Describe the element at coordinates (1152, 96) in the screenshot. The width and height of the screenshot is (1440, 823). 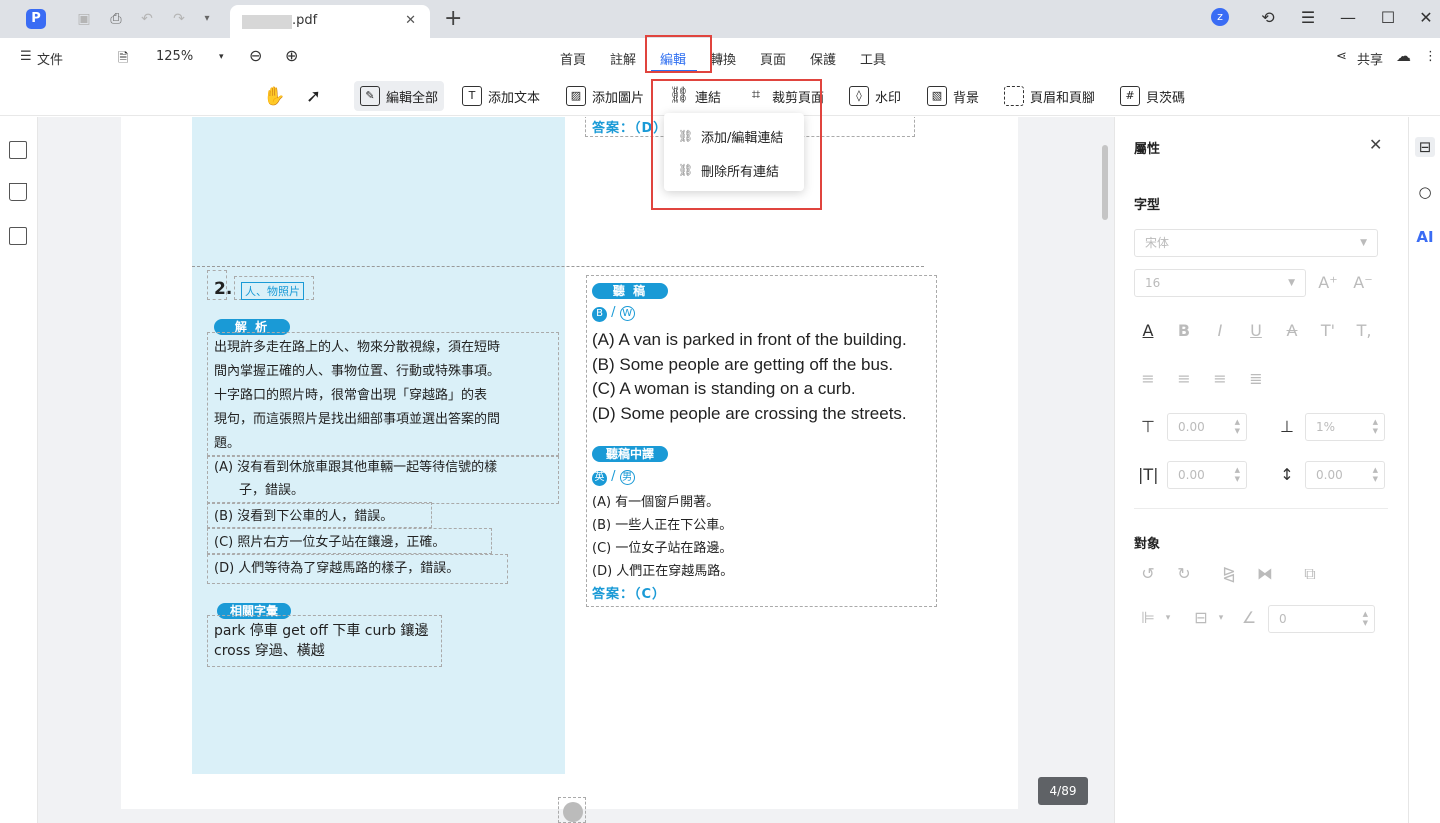
I see `bates-button: # 貝茨碼` at that location.